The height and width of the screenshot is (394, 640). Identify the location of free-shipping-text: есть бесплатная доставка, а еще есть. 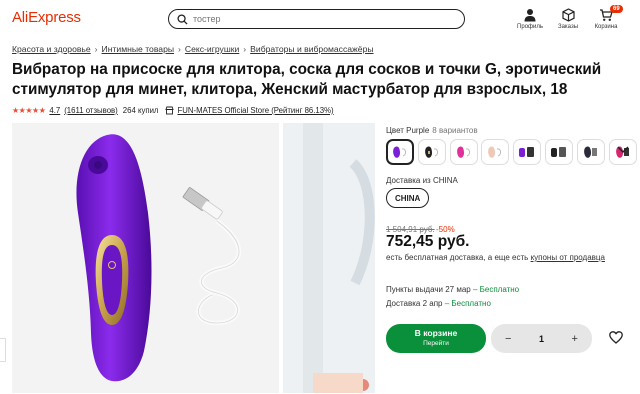
(458, 257).